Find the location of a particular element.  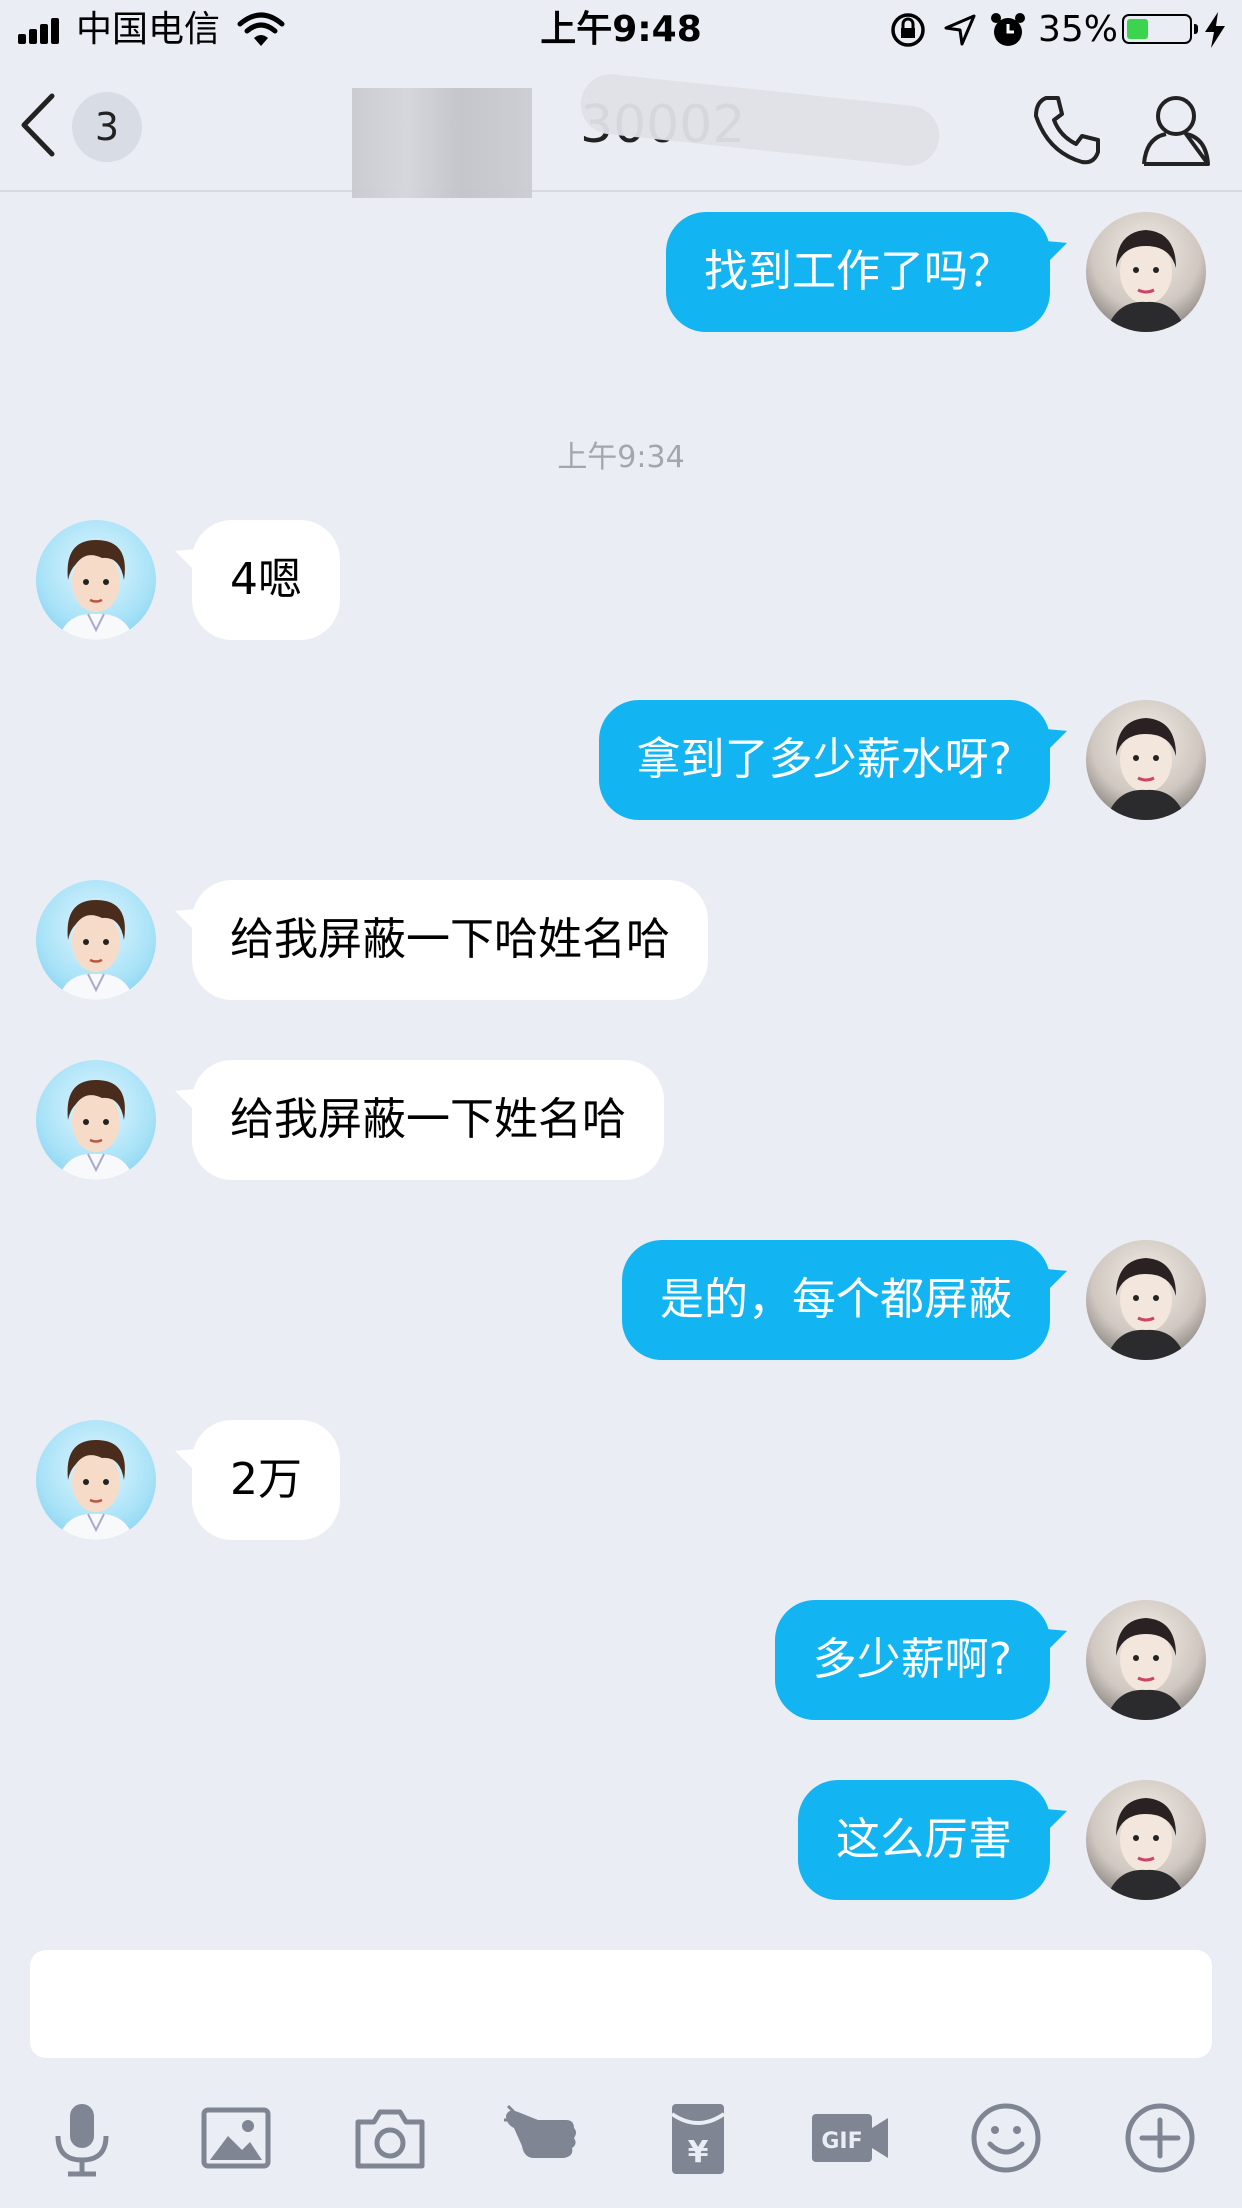

gif-icon: GIF is located at coordinates (850, 2138).